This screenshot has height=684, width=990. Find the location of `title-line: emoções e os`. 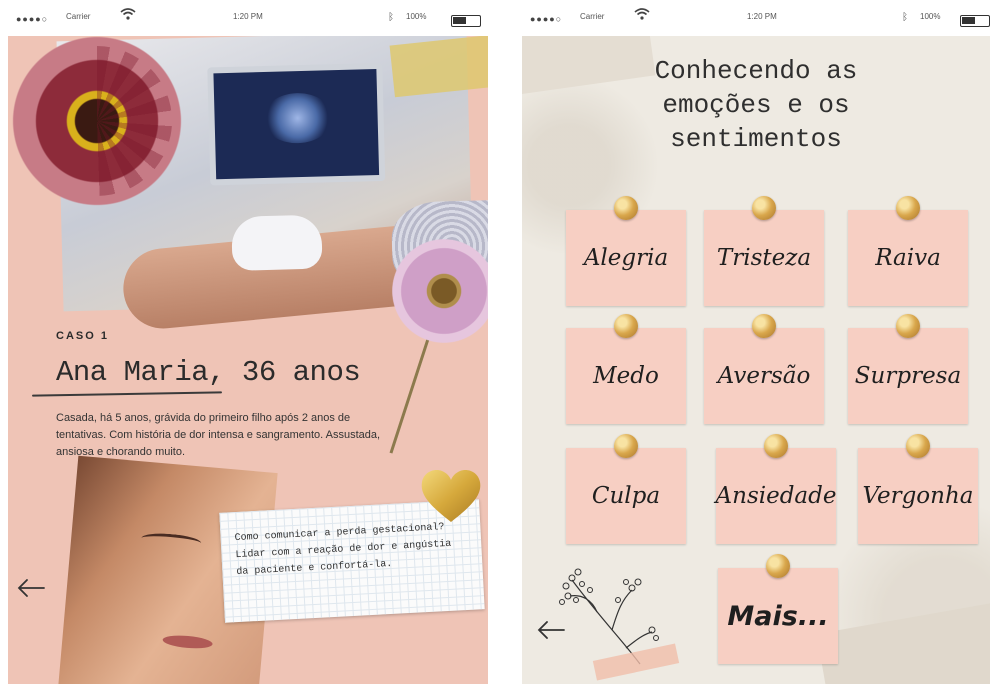

title-line: emoções e os is located at coordinates (756, 105).